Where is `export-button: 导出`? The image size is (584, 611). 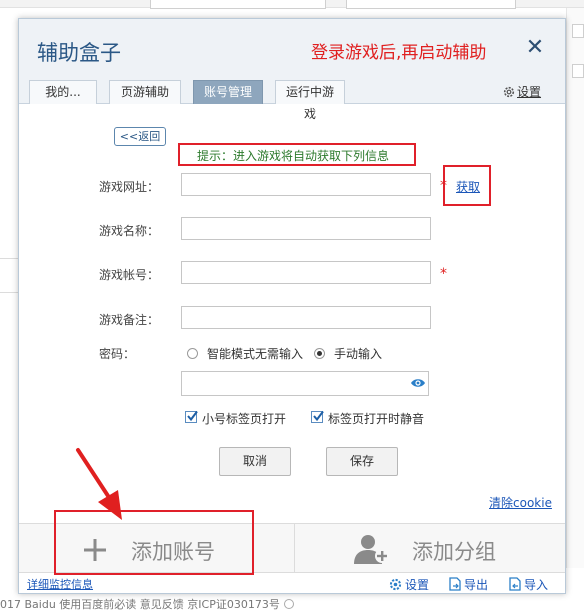 export-button: 导出 is located at coordinates (468, 584).